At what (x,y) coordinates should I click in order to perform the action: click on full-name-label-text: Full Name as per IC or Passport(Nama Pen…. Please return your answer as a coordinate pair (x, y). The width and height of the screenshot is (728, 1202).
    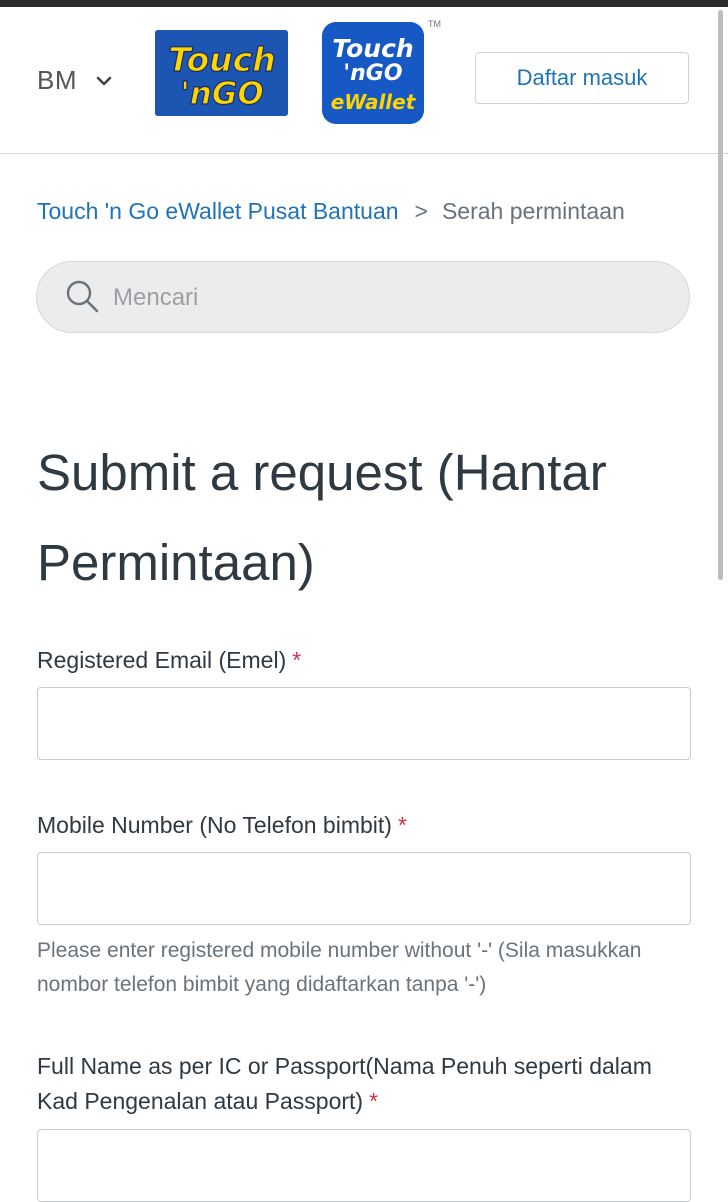
    Looking at the image, I should click on (344, 1083).